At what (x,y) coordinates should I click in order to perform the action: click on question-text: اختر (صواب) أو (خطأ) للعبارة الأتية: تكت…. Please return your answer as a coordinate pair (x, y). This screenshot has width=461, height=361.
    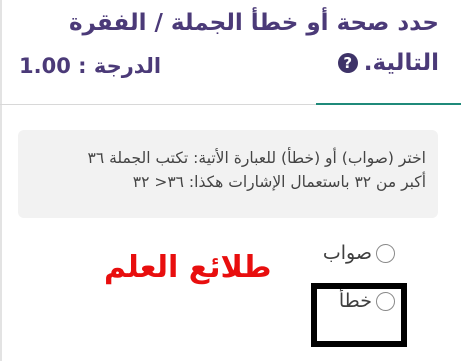
    Looking at the image, I should click on (226, 170).